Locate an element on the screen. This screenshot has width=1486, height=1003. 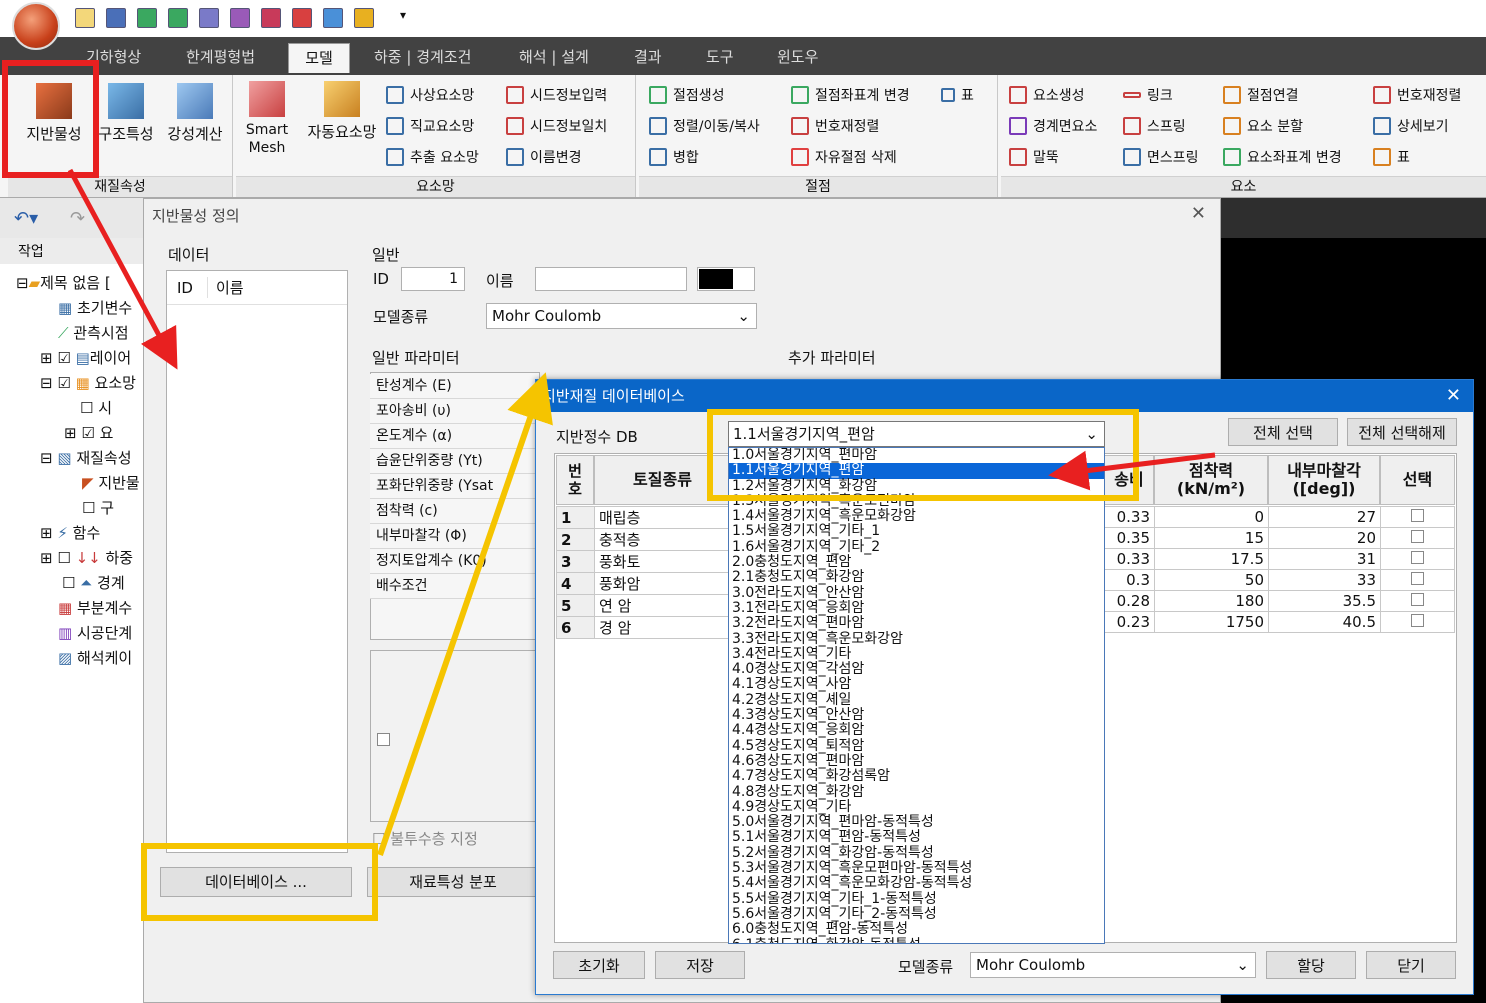
yellow-arrow is located at coordinates (465, 614).